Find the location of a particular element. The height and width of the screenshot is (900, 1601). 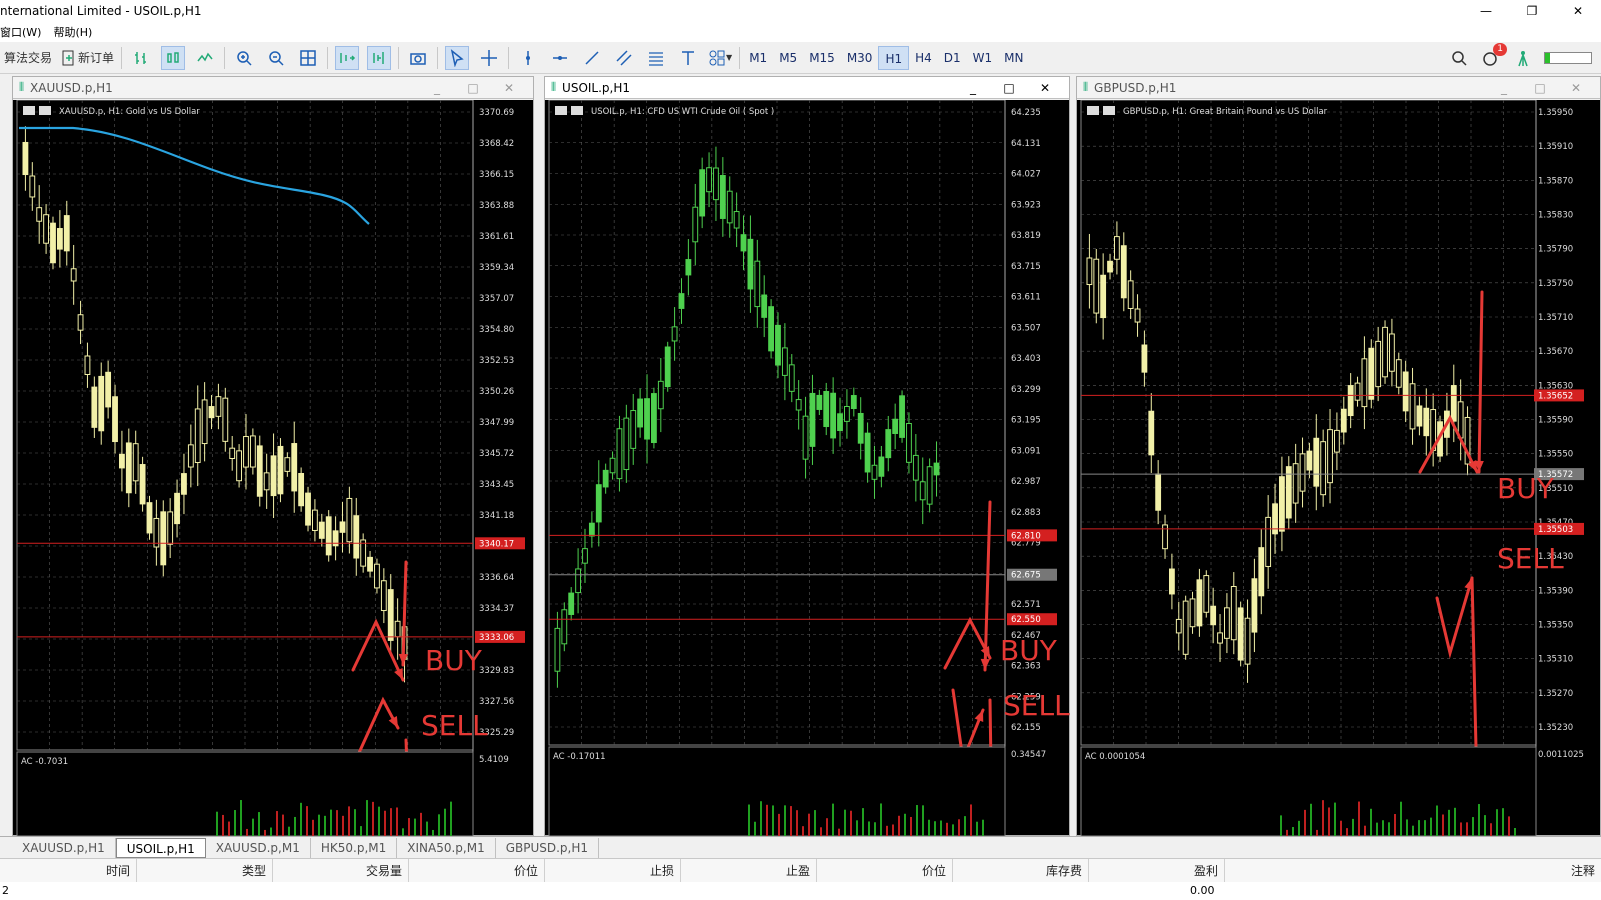

zoom-in-icon is located at coordinates (244, 58).